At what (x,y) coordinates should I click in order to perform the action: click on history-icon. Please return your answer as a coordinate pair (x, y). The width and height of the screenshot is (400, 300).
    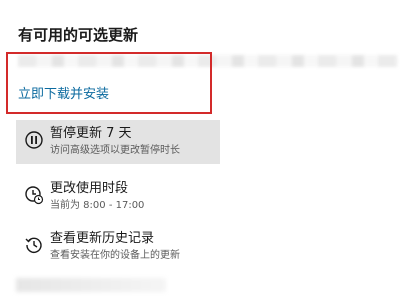
    Looking at the image, I should click on (33, 245).